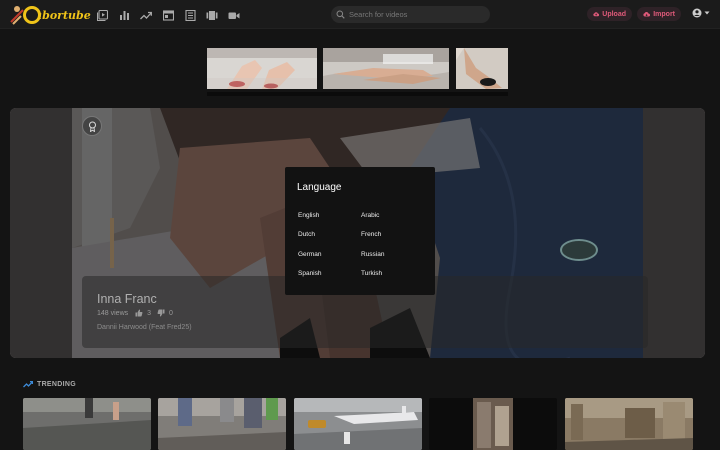  What do you see at coordinates (144, 327) in the screenshot?
I see `hero-artist: Dannii Harwood (Feat Fred25)` at bounding box center [144, 327].